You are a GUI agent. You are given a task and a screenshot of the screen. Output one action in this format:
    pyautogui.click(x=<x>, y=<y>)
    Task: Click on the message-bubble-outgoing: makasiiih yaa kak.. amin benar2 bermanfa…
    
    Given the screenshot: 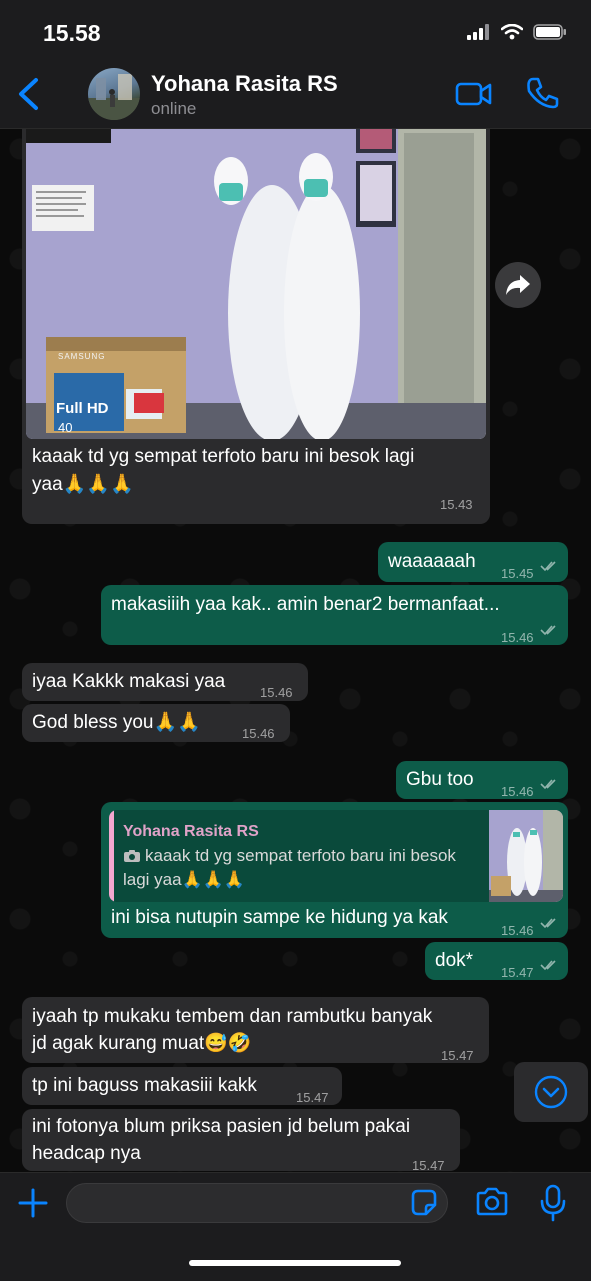 What is the action you would take?
    pyautogui.click(x=334, y=615)
    